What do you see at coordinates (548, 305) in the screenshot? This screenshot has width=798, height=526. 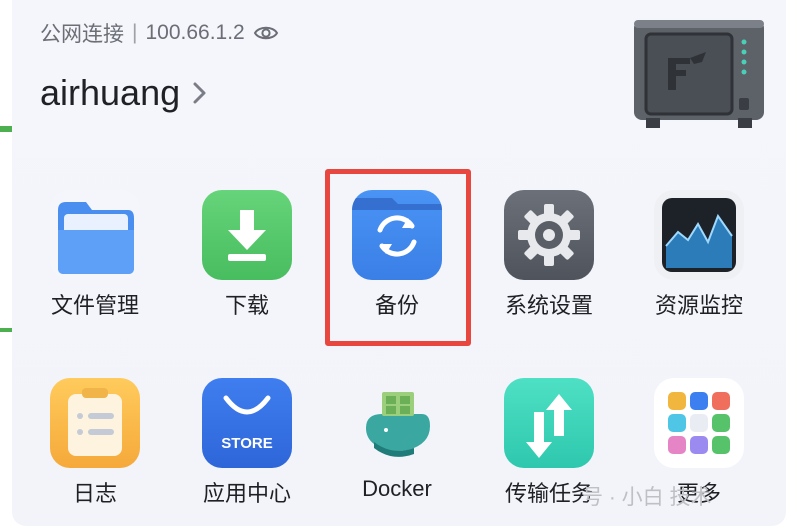 I see `app-label: 系统设置` at bounding box center [548, 305].